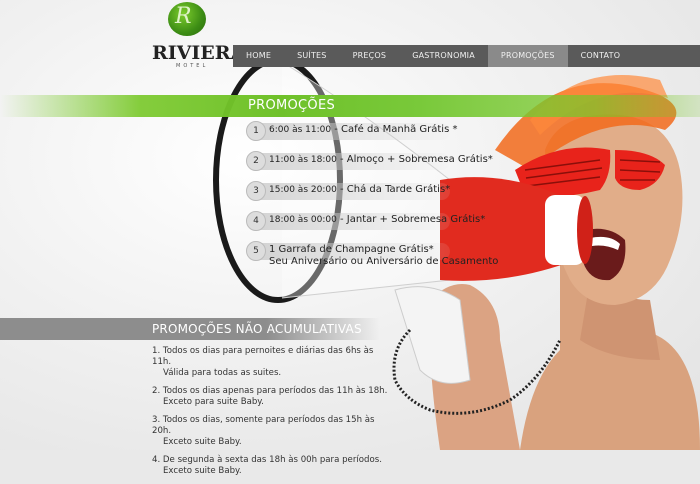 The image size is (700, 484). I want to click on nav-promocoes: PROMOÇÕES, so click(527, 56).